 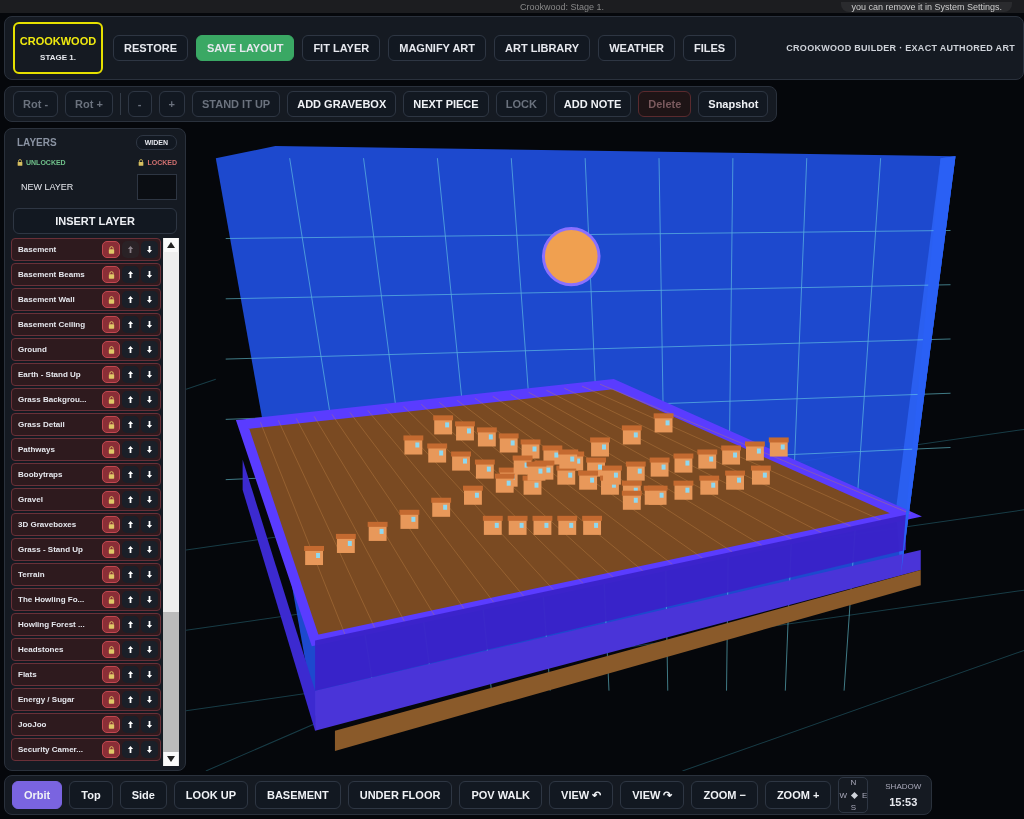 I want to click on layer-row: Terrain, so click(x=86, y=574).